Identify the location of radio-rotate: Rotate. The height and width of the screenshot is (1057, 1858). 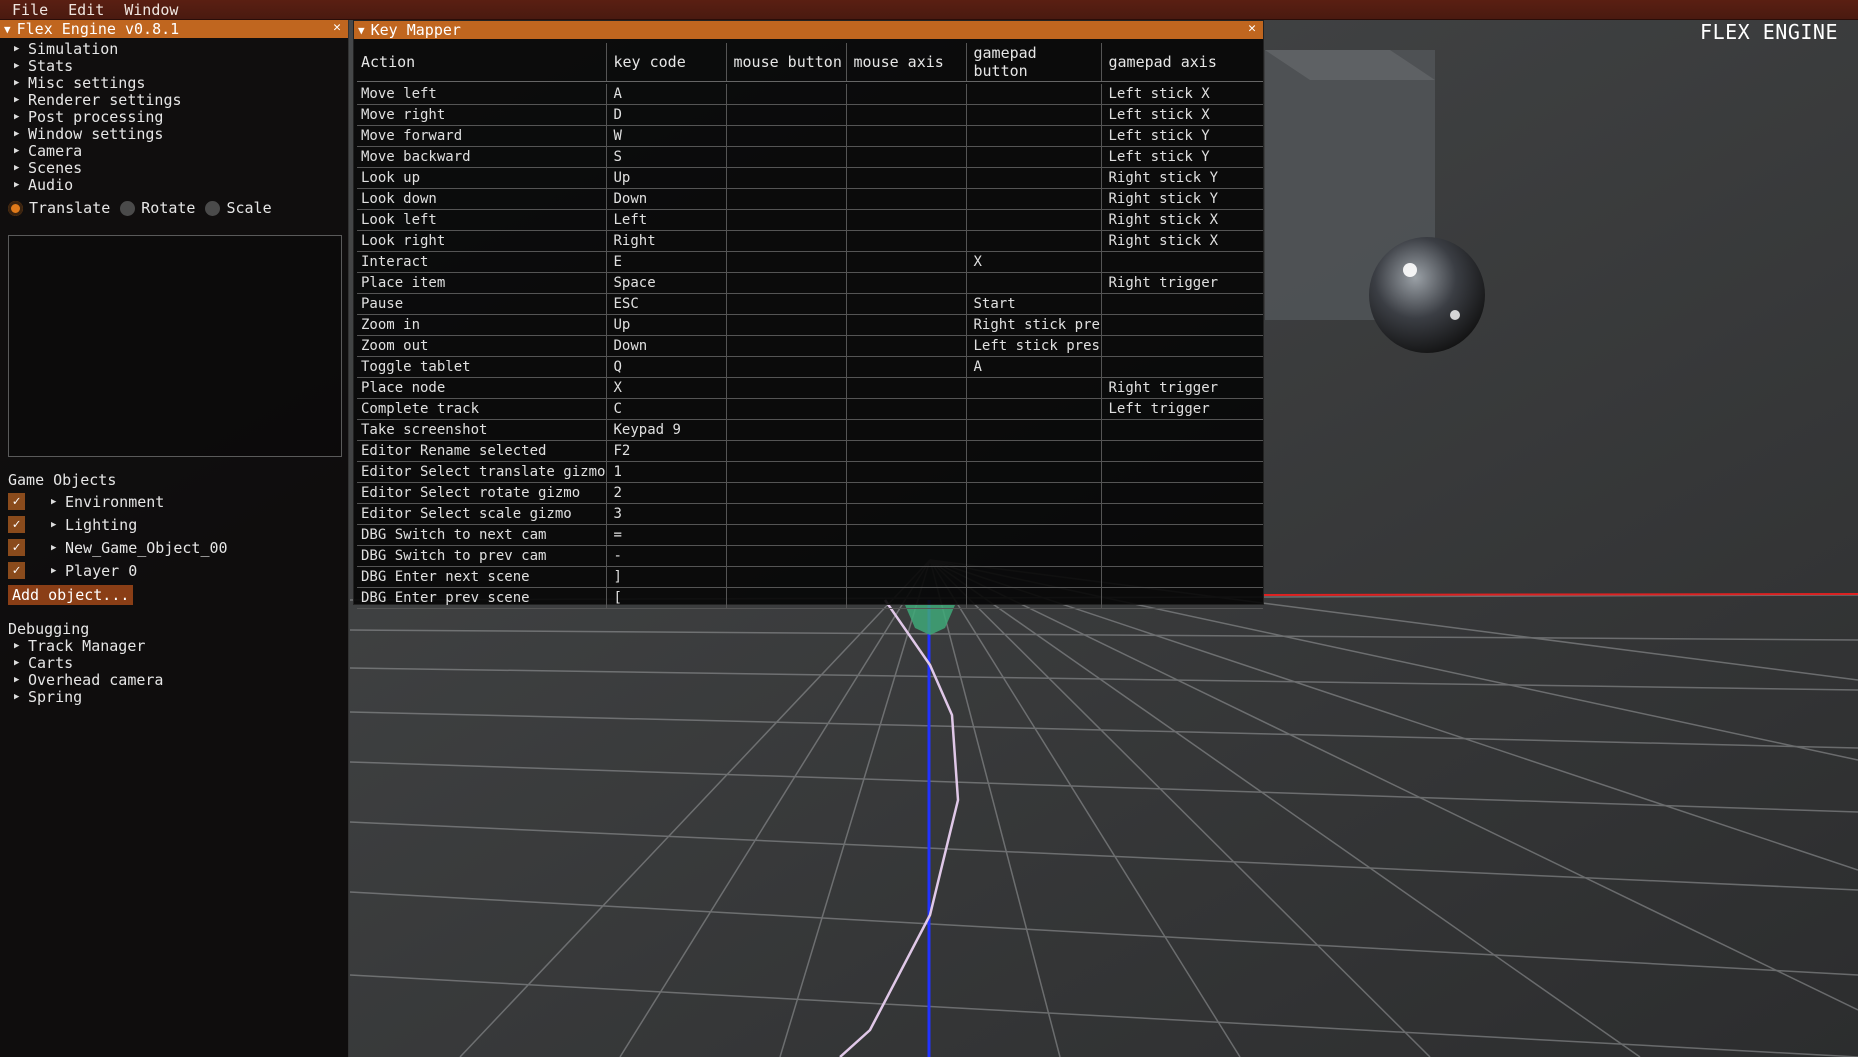
(157, 208).